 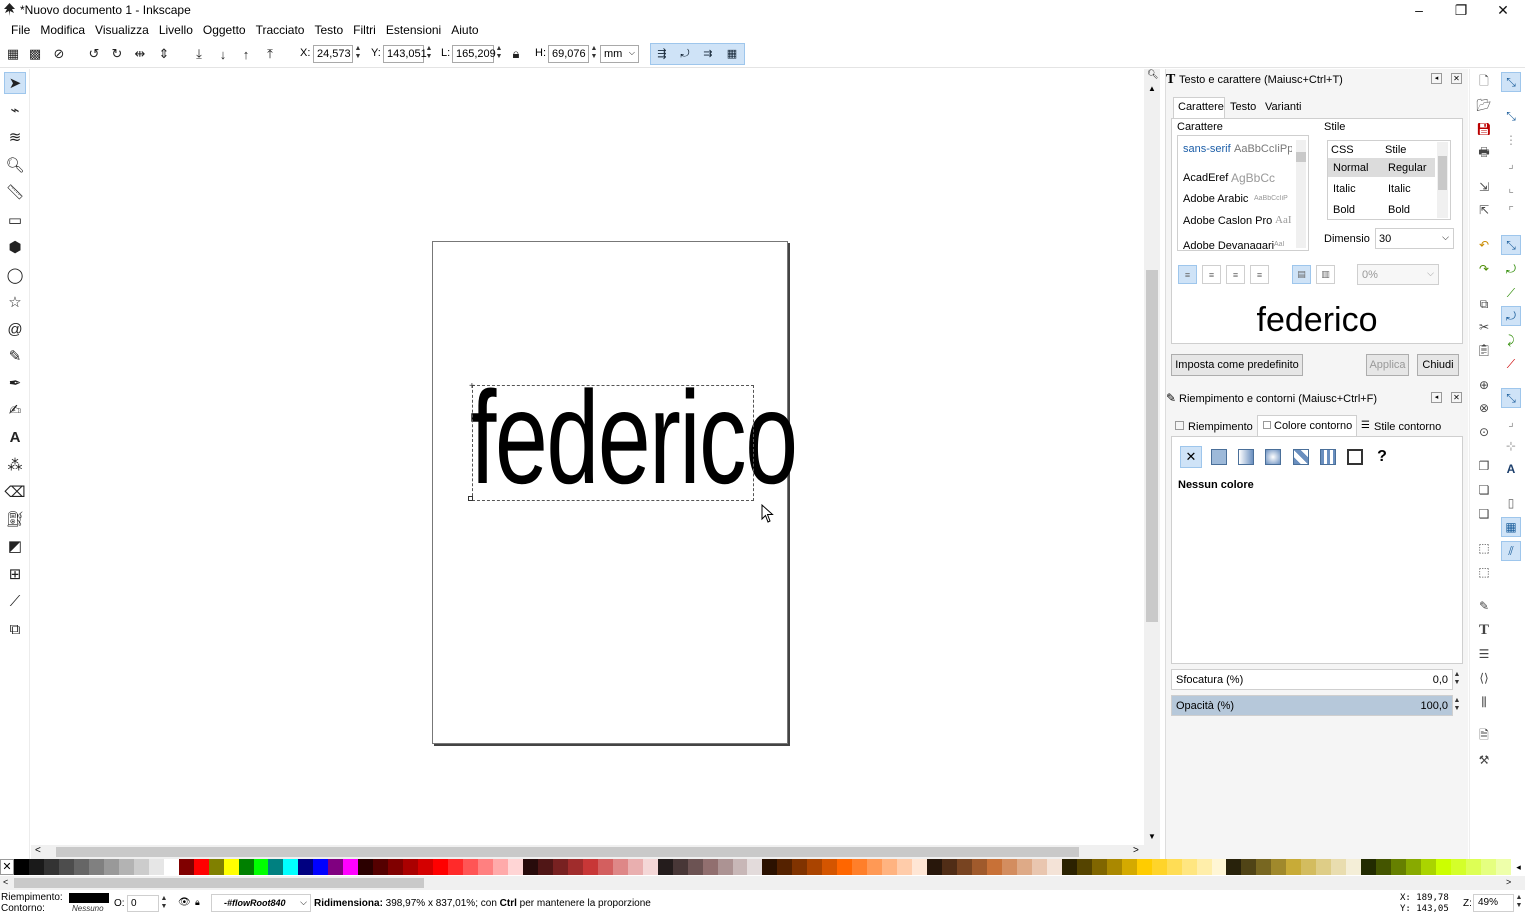 I want to click on scroll-down-icon: ▼, so click(x=1152, y=836).